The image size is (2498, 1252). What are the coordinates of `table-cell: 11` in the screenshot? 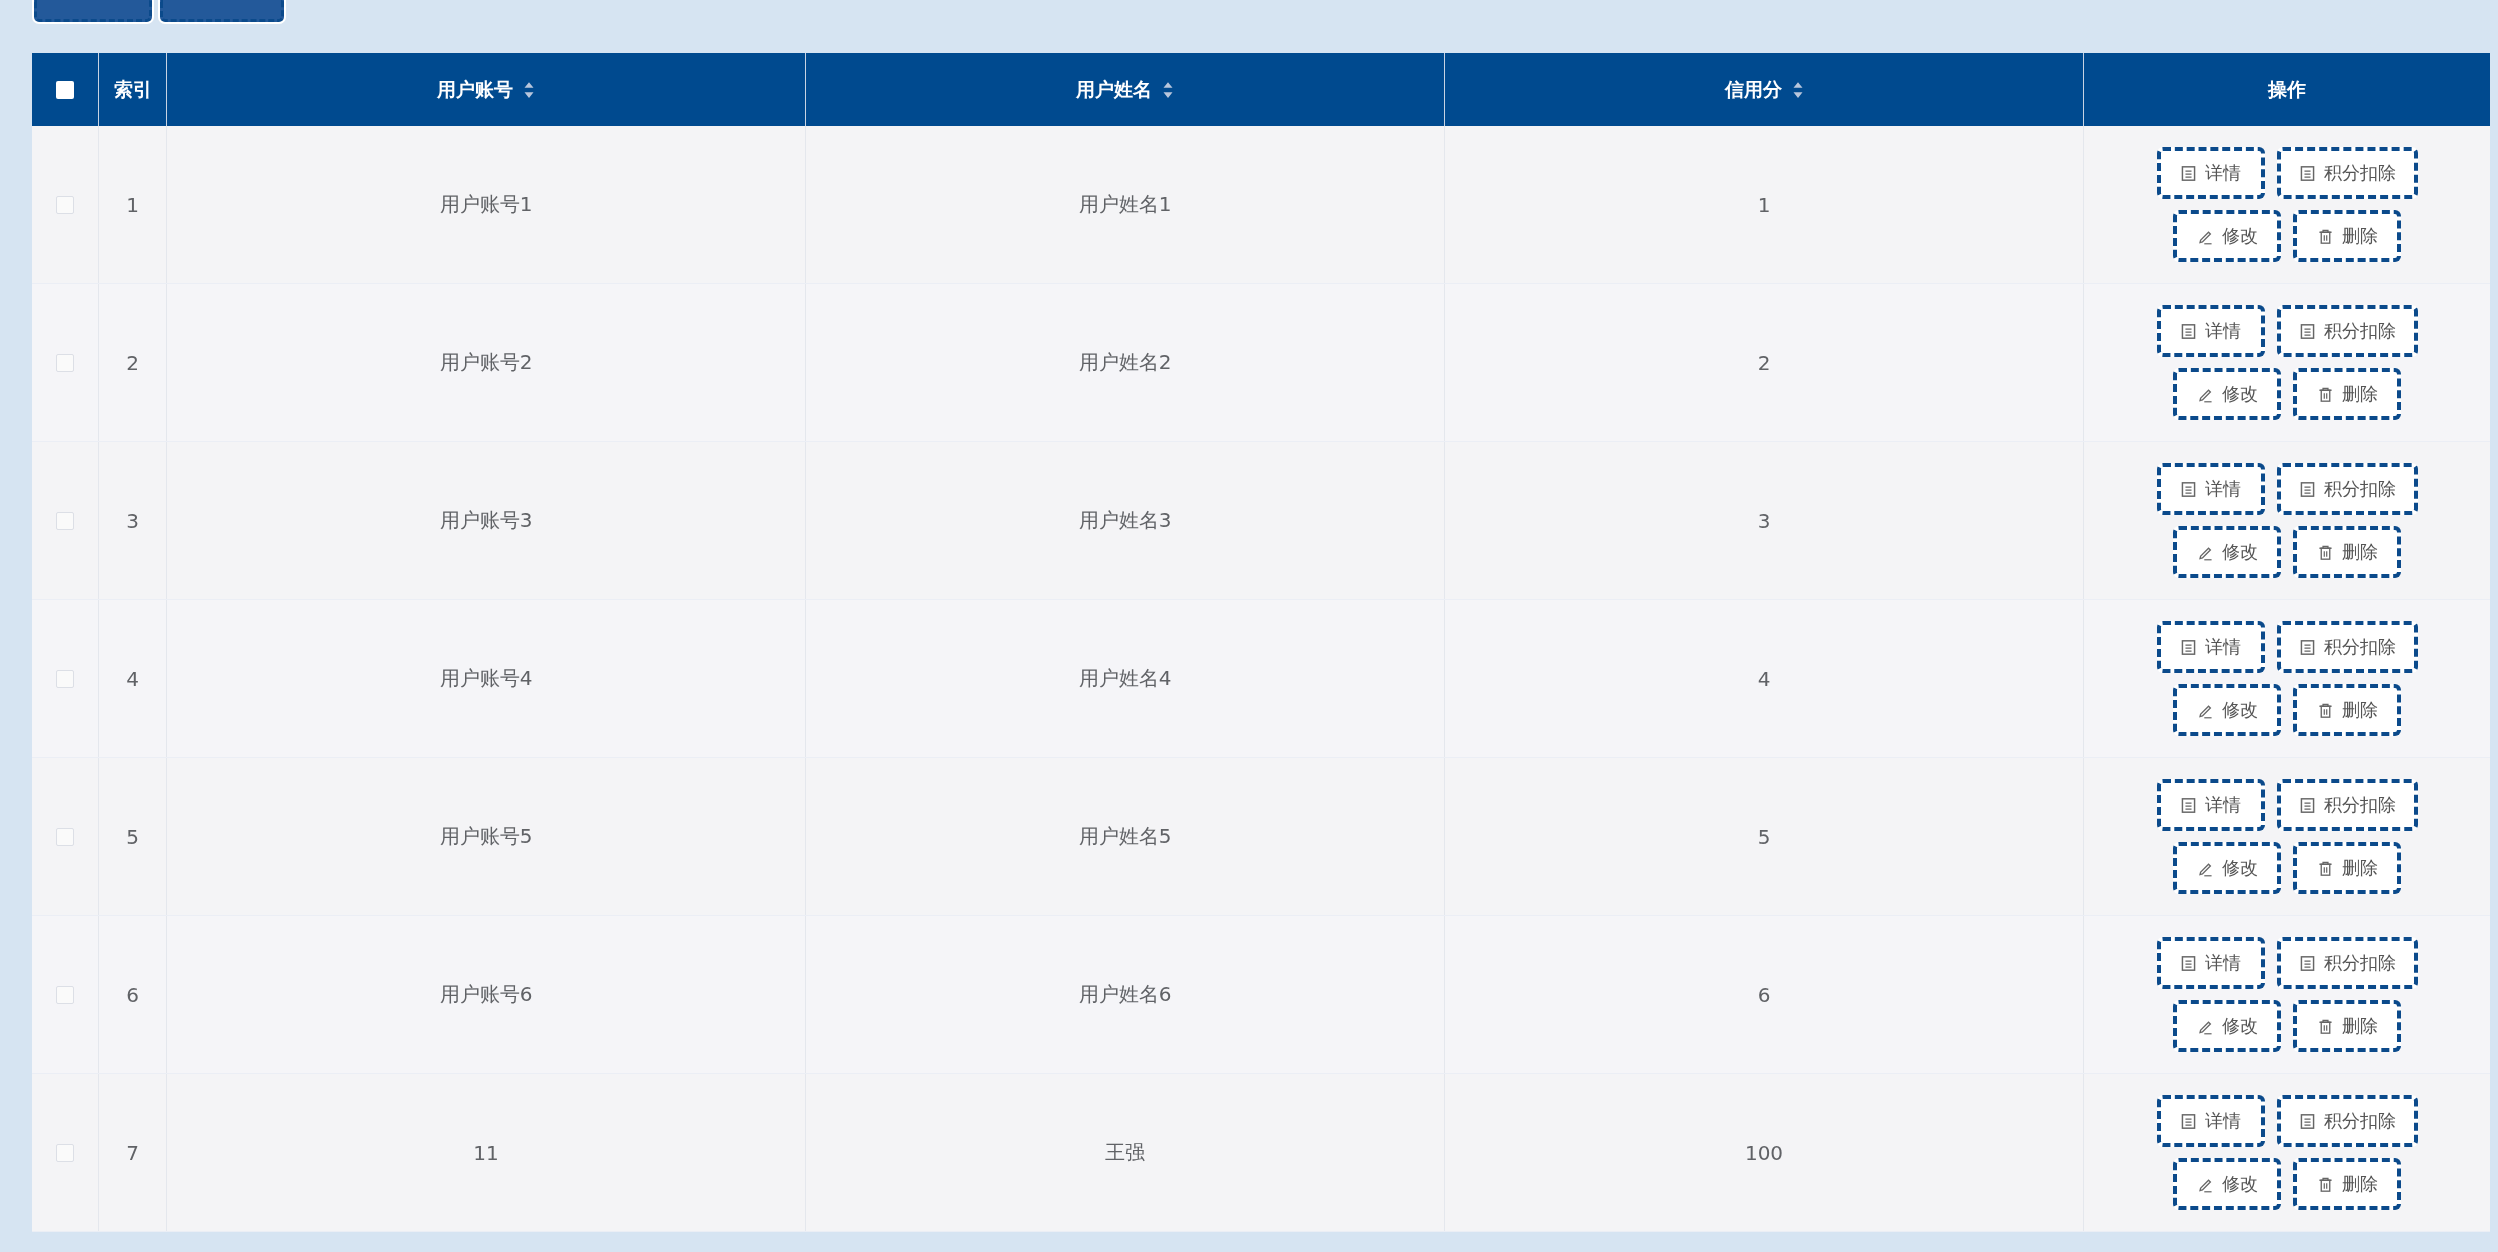 It's located at (486, 1152).